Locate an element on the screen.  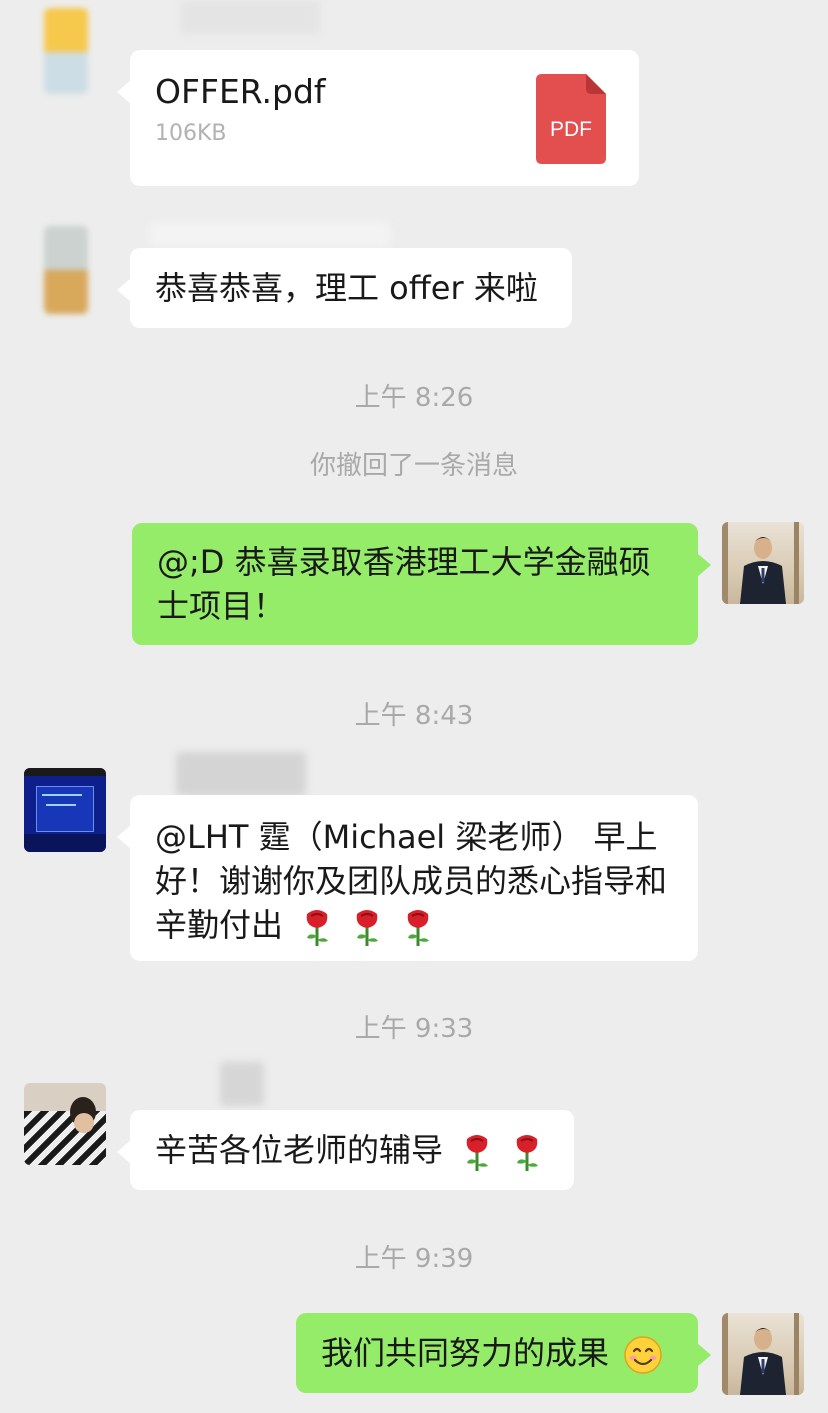
pdf-badge-label: PDF is located at coordinates (571, 129).